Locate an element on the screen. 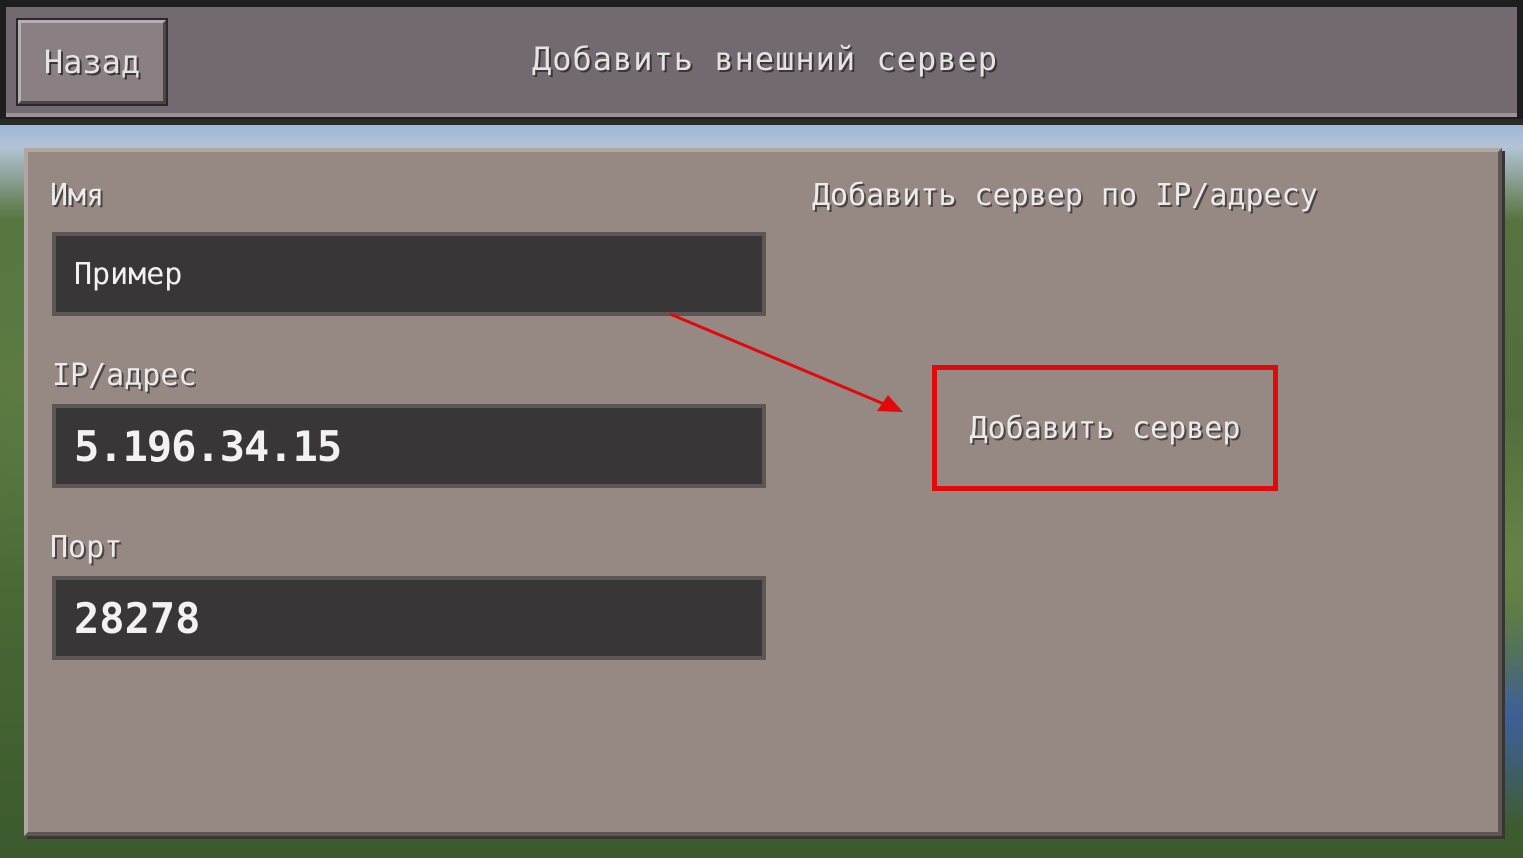  port-field-value: 28278 is located at coordinates (137, 618).